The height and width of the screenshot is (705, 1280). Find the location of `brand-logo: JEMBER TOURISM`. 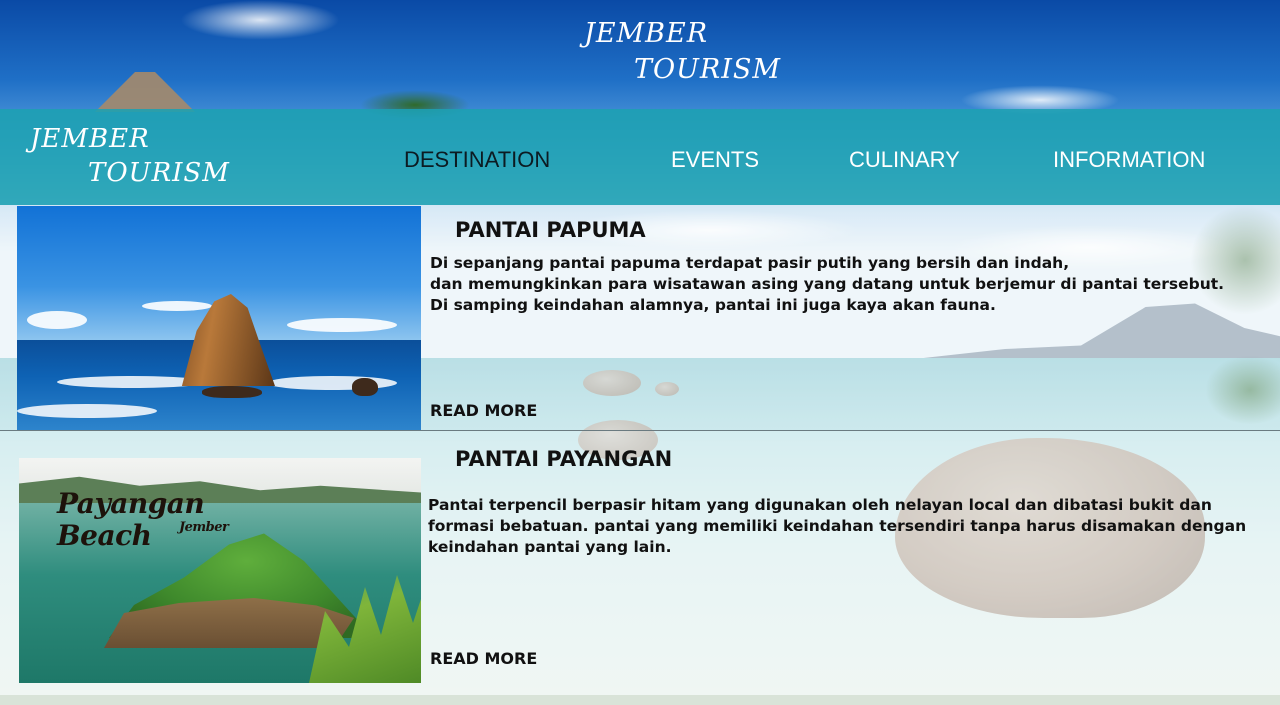

brand-logo: JEMBER TOURISM is located at coordinates (130, 157).